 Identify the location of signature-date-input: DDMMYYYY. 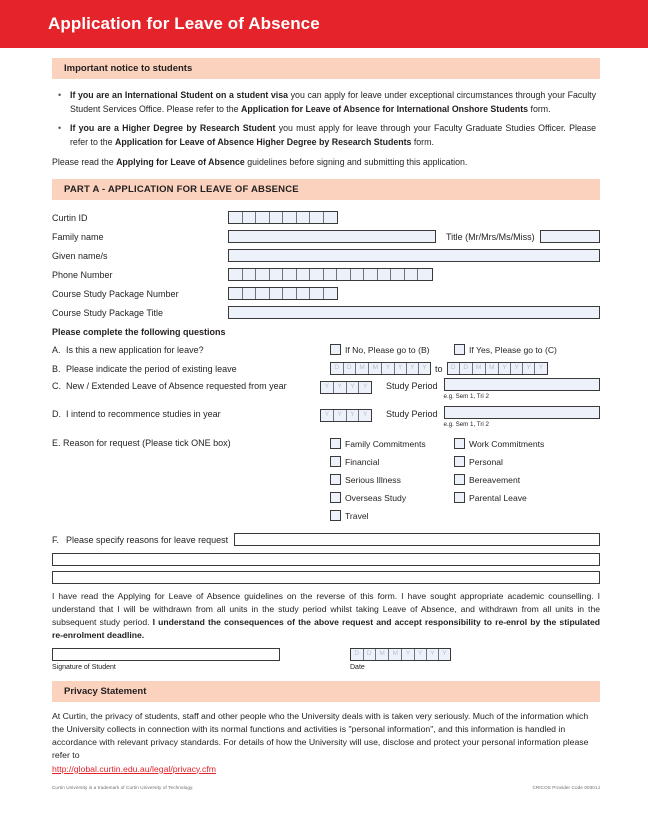
(400, 654).